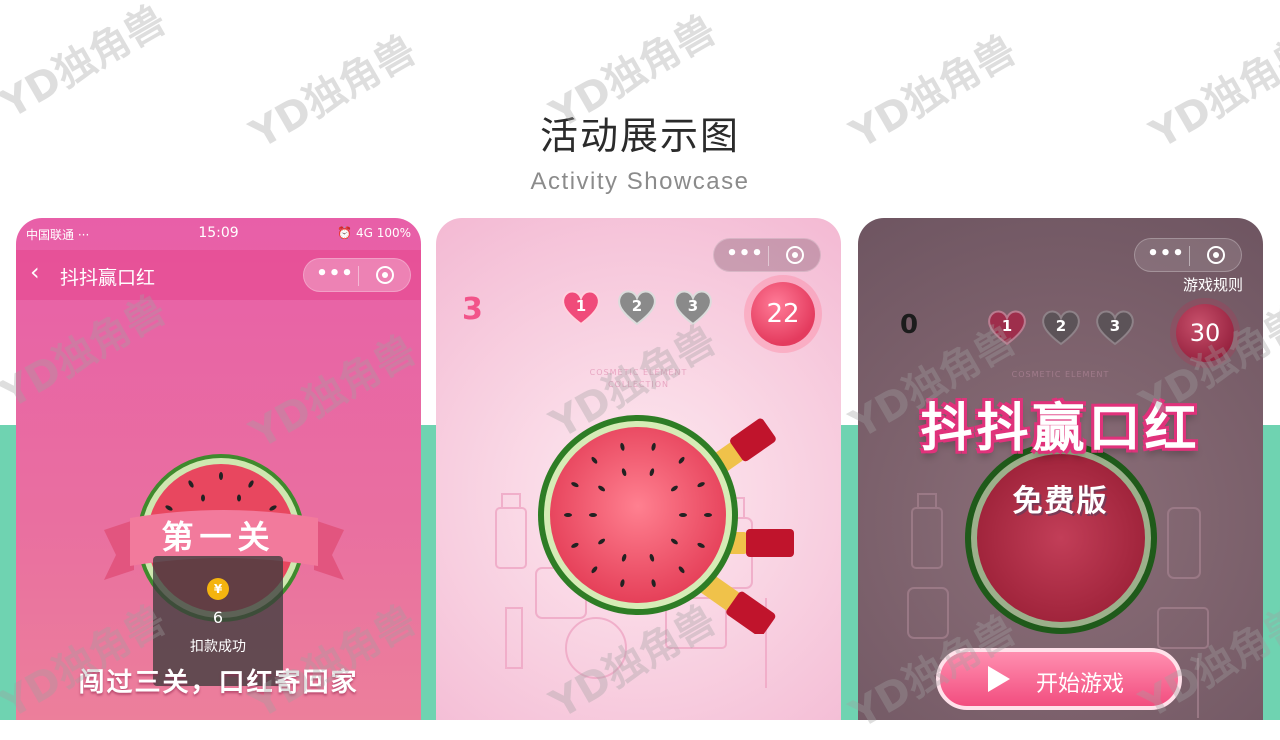 The width and height of the screenshot is (1280, 740). Describe the element at coordinates (638, 384) in the screenshot. I see `decor-label-line2: COLLECTION` at that location.